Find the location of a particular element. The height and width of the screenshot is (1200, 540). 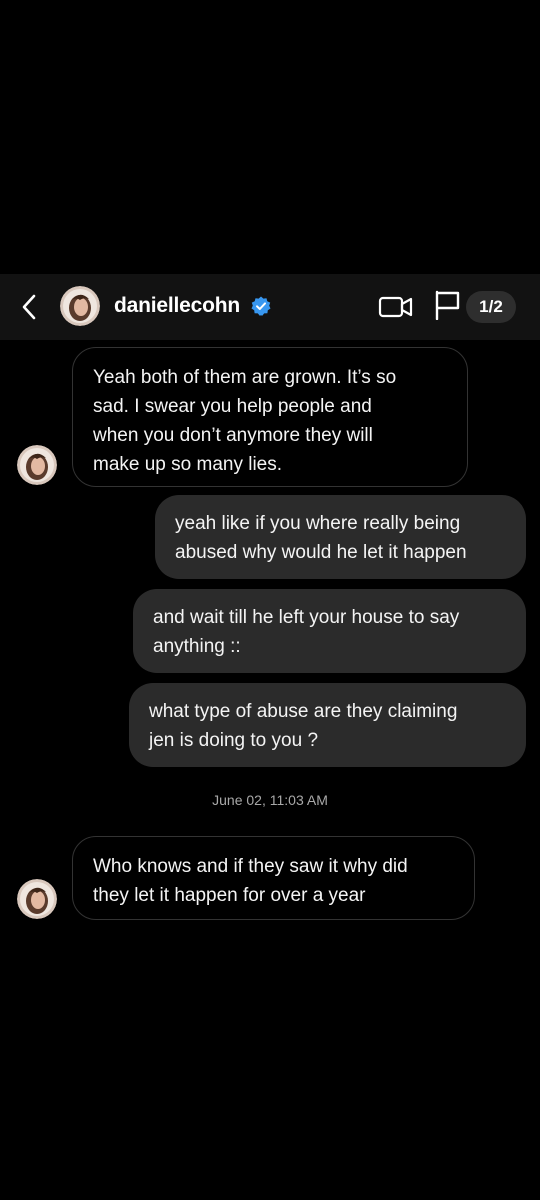

message-line: what type of abuse are they claiming is located at coordinates (303, 711).